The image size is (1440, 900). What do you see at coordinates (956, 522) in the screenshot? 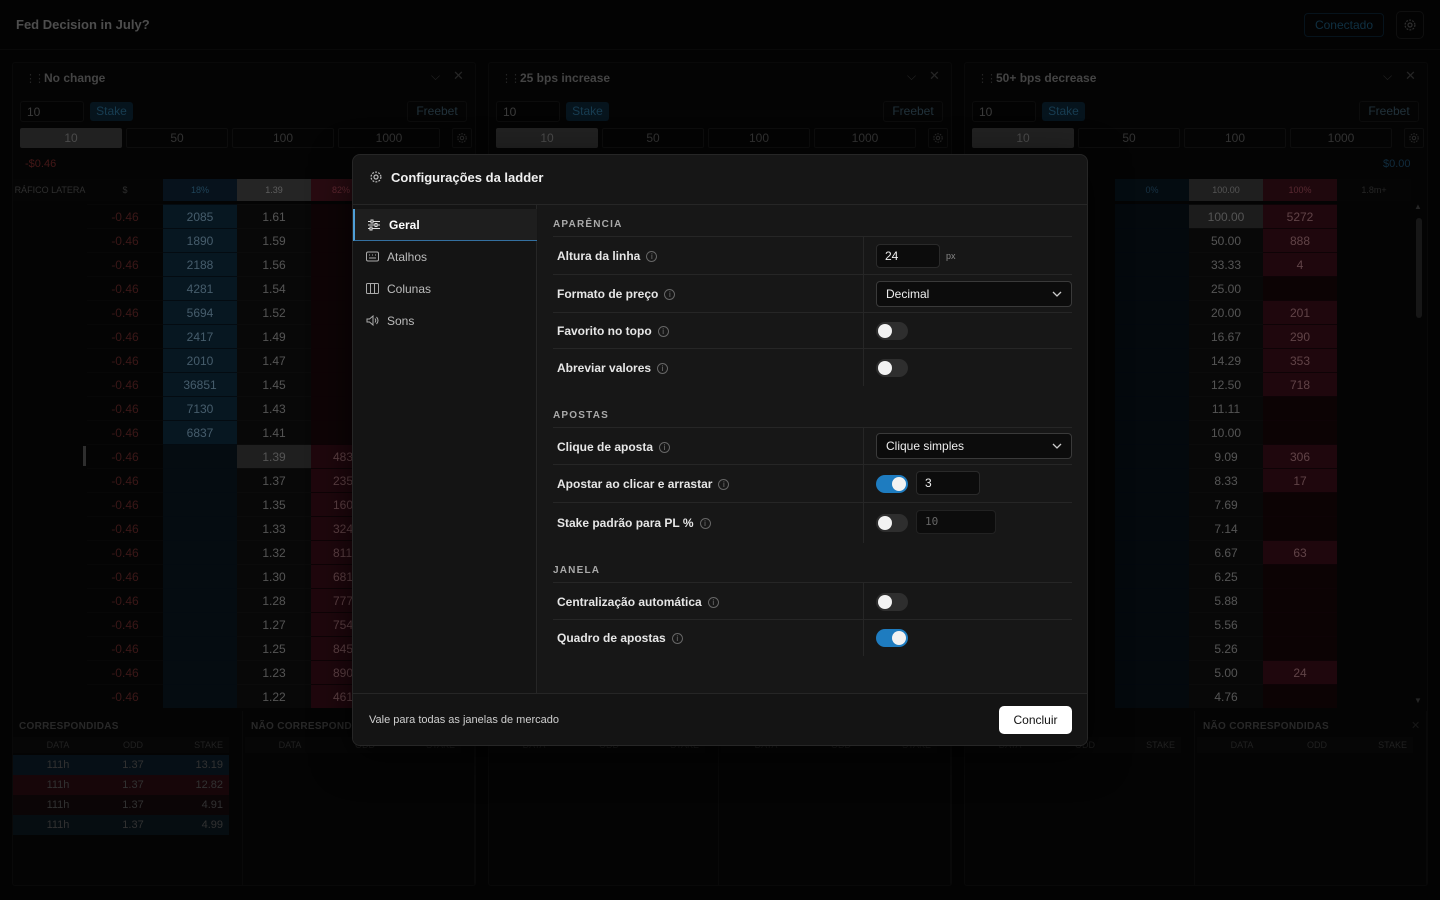
I see `default-stake-pl-input: 10` at bounding box center [956, 522].